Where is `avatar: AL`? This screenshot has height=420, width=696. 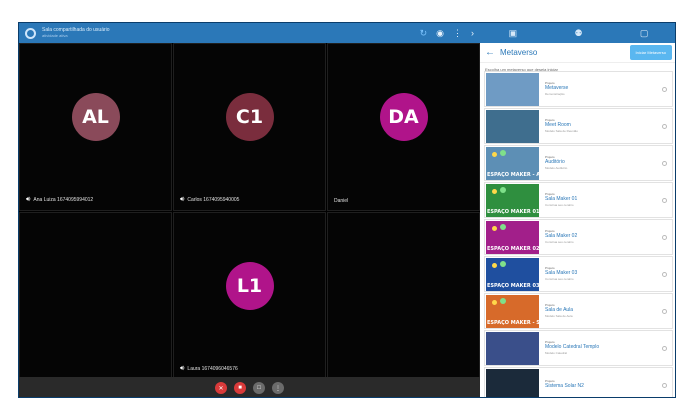 avatar: AL is located at coordinates (95, 117).